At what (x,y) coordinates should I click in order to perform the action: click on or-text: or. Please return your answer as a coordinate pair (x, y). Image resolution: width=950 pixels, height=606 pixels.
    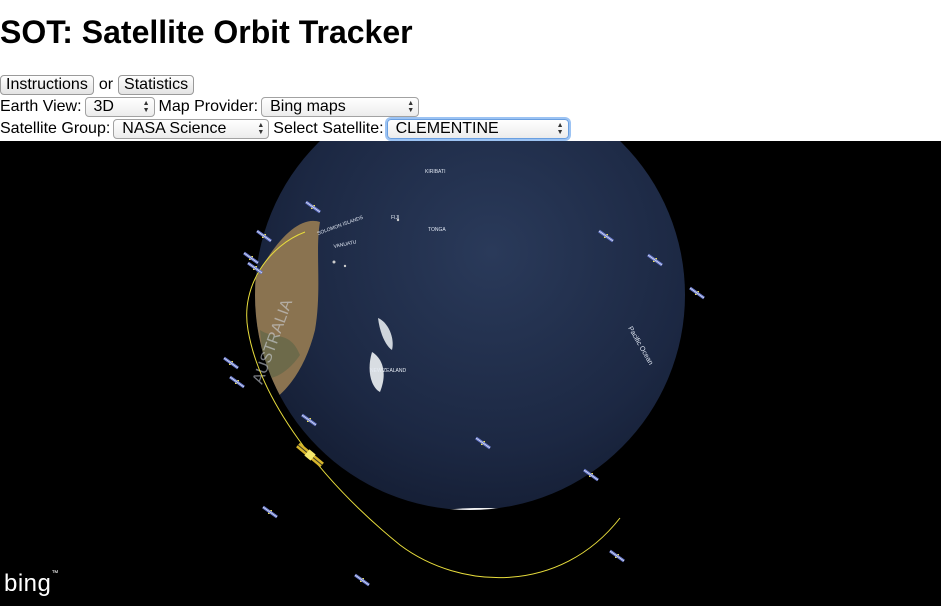
    Looking at the image, I should click on (106, 84).